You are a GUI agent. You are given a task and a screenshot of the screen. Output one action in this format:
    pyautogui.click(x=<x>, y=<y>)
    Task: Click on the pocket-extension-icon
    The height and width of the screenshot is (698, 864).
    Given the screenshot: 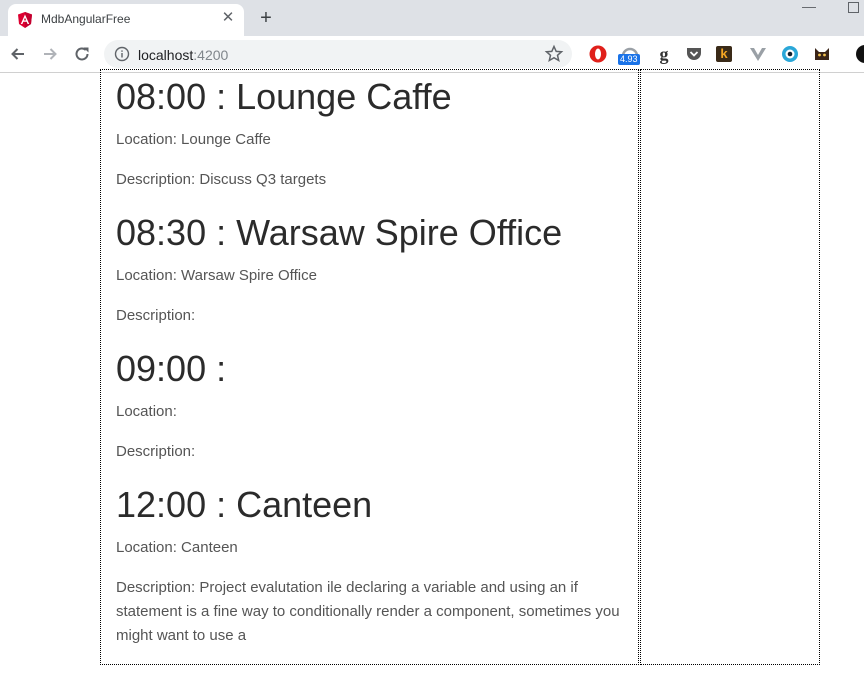 What is the action you would take?
    pyautogui.click(x=694, y=54)
    